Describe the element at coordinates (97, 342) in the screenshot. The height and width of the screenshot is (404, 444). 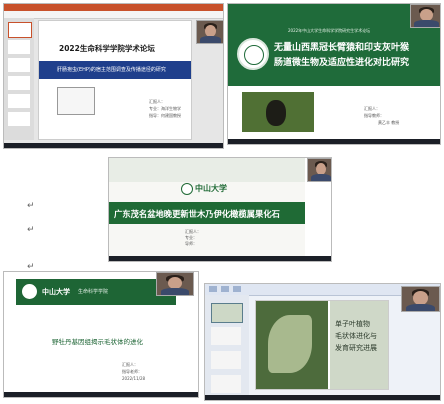
I see `slide-title: 野牡丹基因组揭示毛状体的进化` at that location.